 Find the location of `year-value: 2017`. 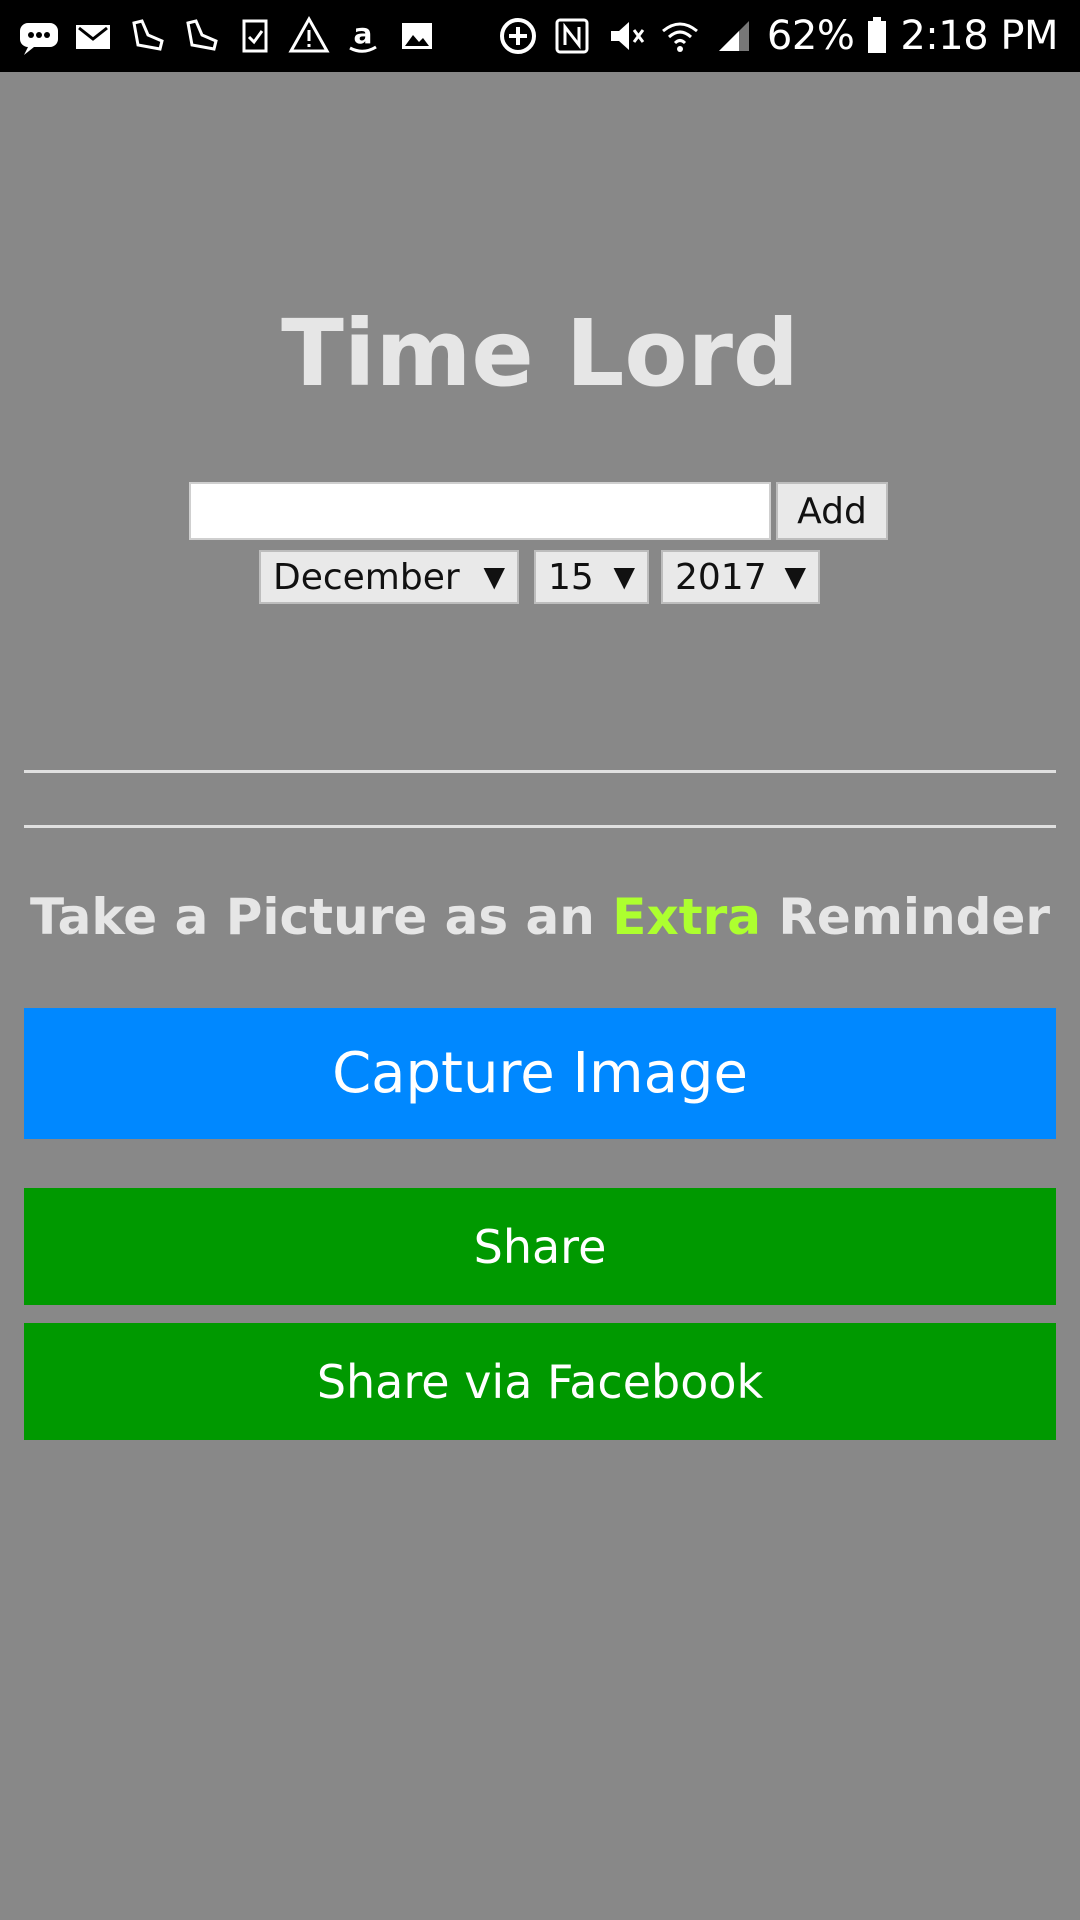

year-value: 2017 is located at coordinates (721, 577).